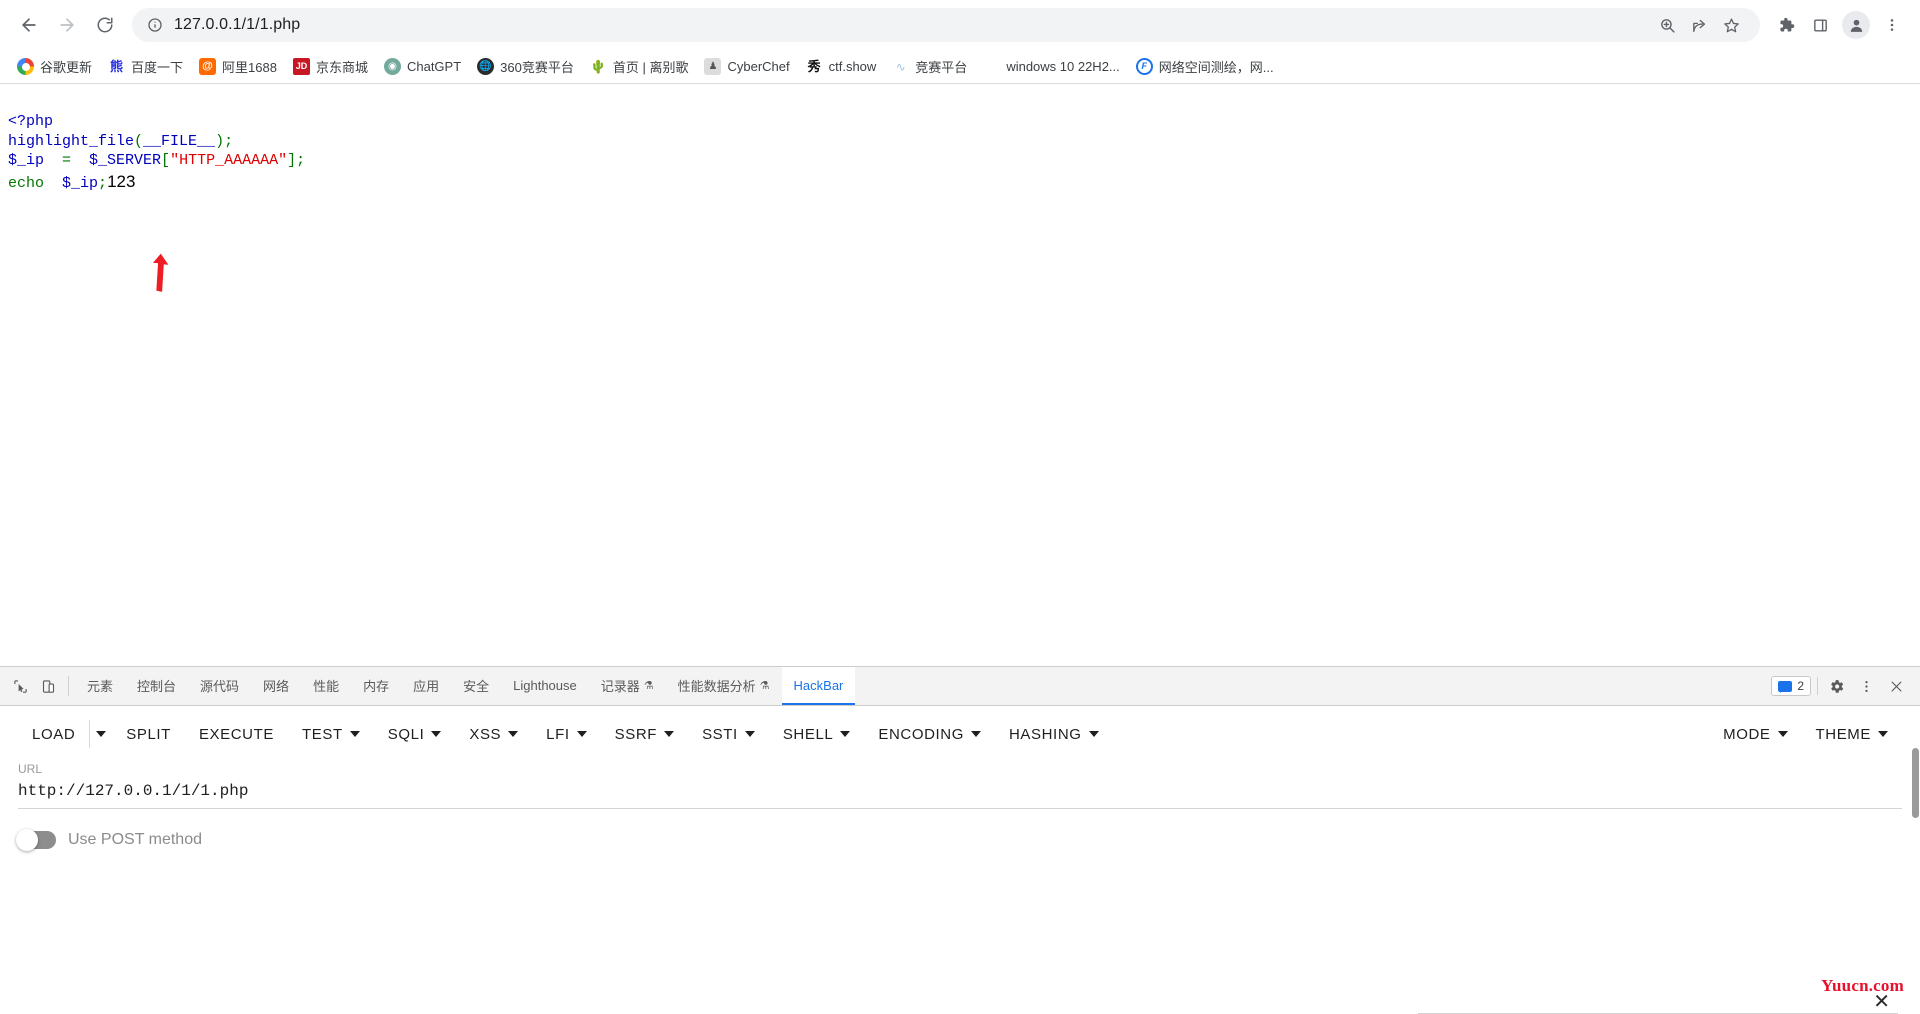 The image size is (1920, 1014). What do you see at coordinates (644, 734) in the screenshot?
I see `hackbar-ssrf-button: SSRF` at bounding box center [644, 734].